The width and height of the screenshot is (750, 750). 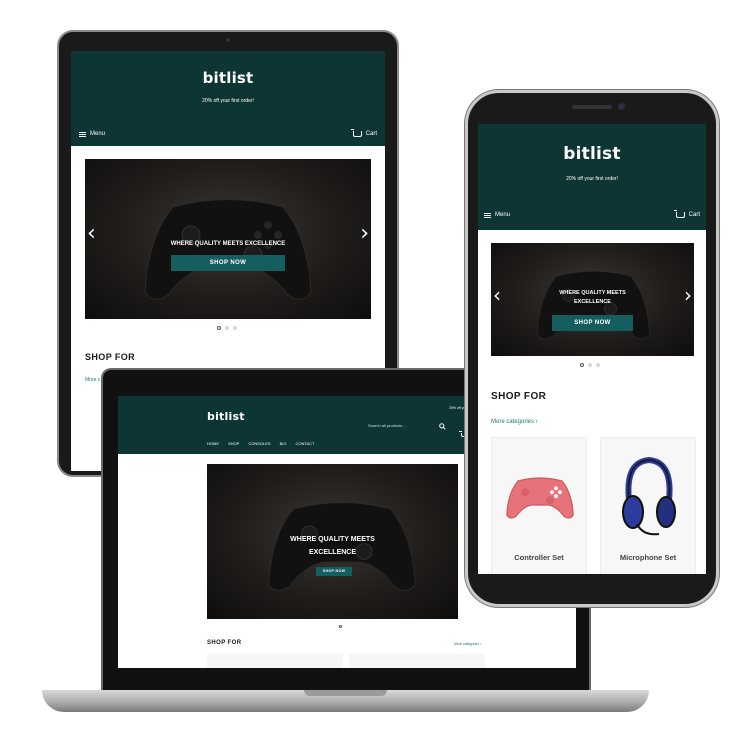 What do you see at coordinates (621, 106) in the screenshot?
I see `phone-camera` at bounding box center [621, 106].